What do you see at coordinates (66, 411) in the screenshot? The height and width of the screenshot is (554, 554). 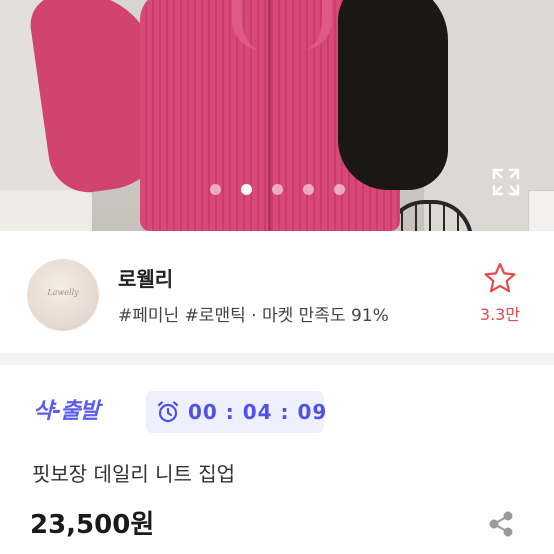 I see `fast-shipping-badge: 샥-출발` at bounding box center [66, 411].